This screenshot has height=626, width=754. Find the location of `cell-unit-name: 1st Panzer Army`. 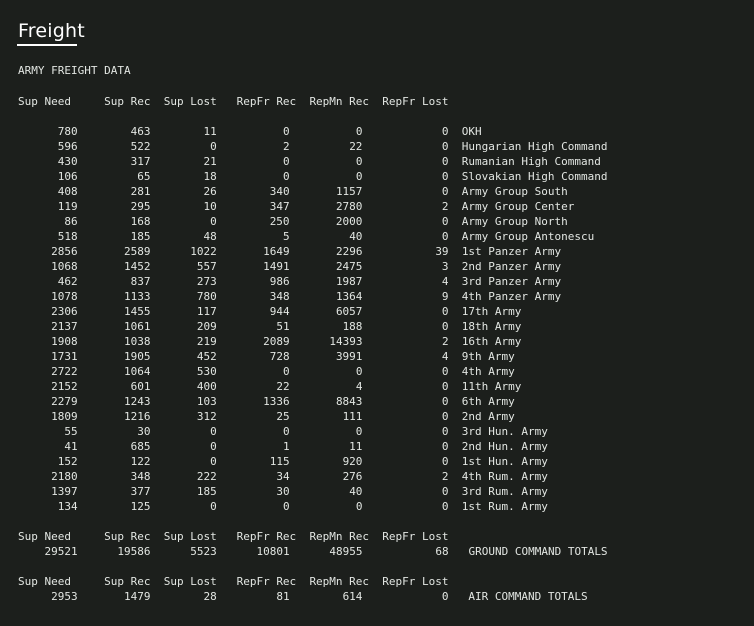

cell-unit-name: 1st Panzer Army is located at coordinates (511, 251).